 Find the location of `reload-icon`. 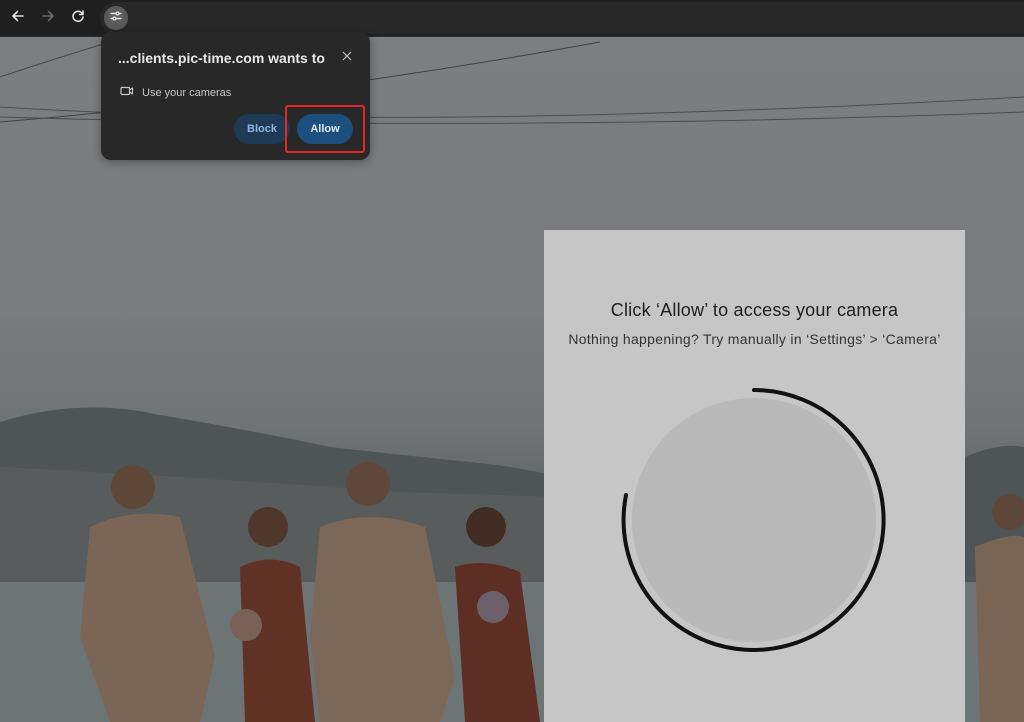

reload-icon is located at coordinates (78, 18).